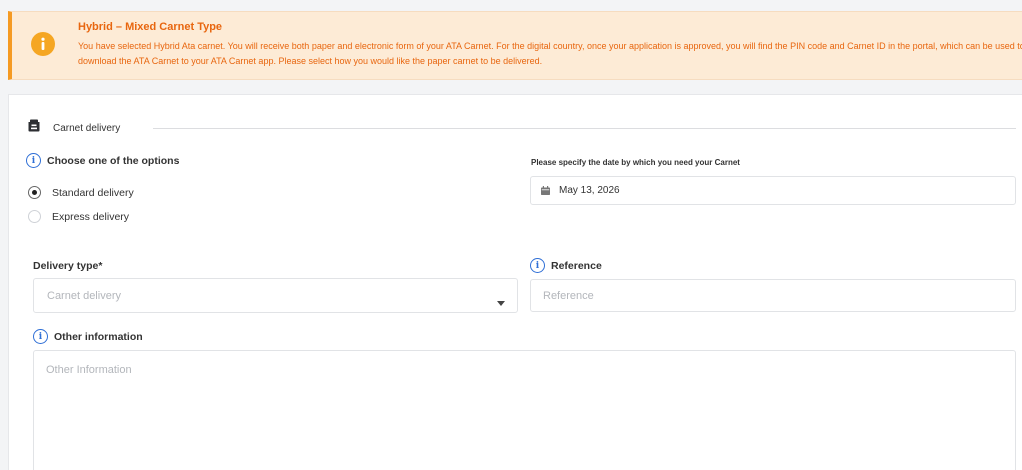 This screenshot has height=470, width=1022. I want to click on section-title: Carnet delivery, so click(87, 128).